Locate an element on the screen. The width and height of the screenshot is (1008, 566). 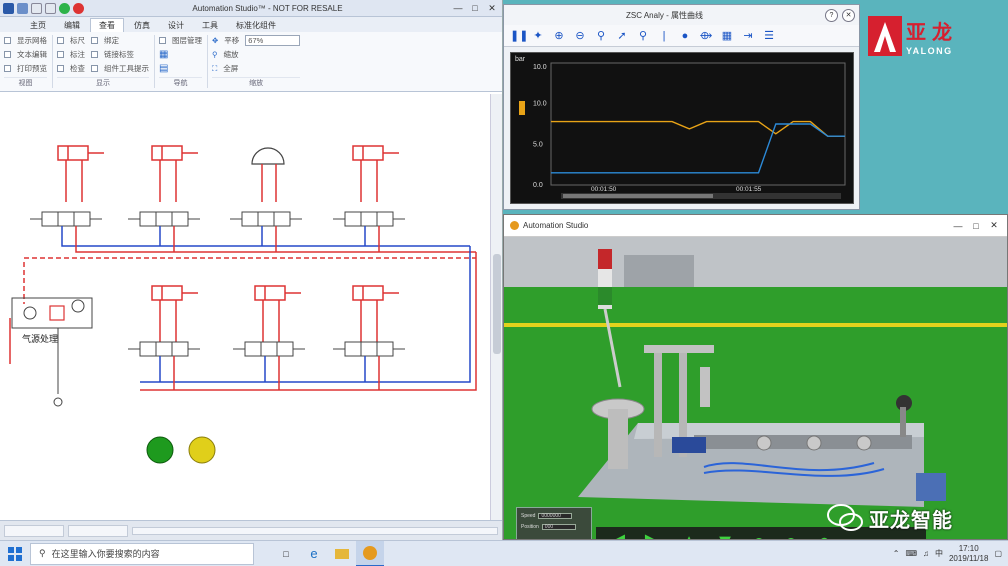
annotate-checkbox is located at coordinates (60, 54).